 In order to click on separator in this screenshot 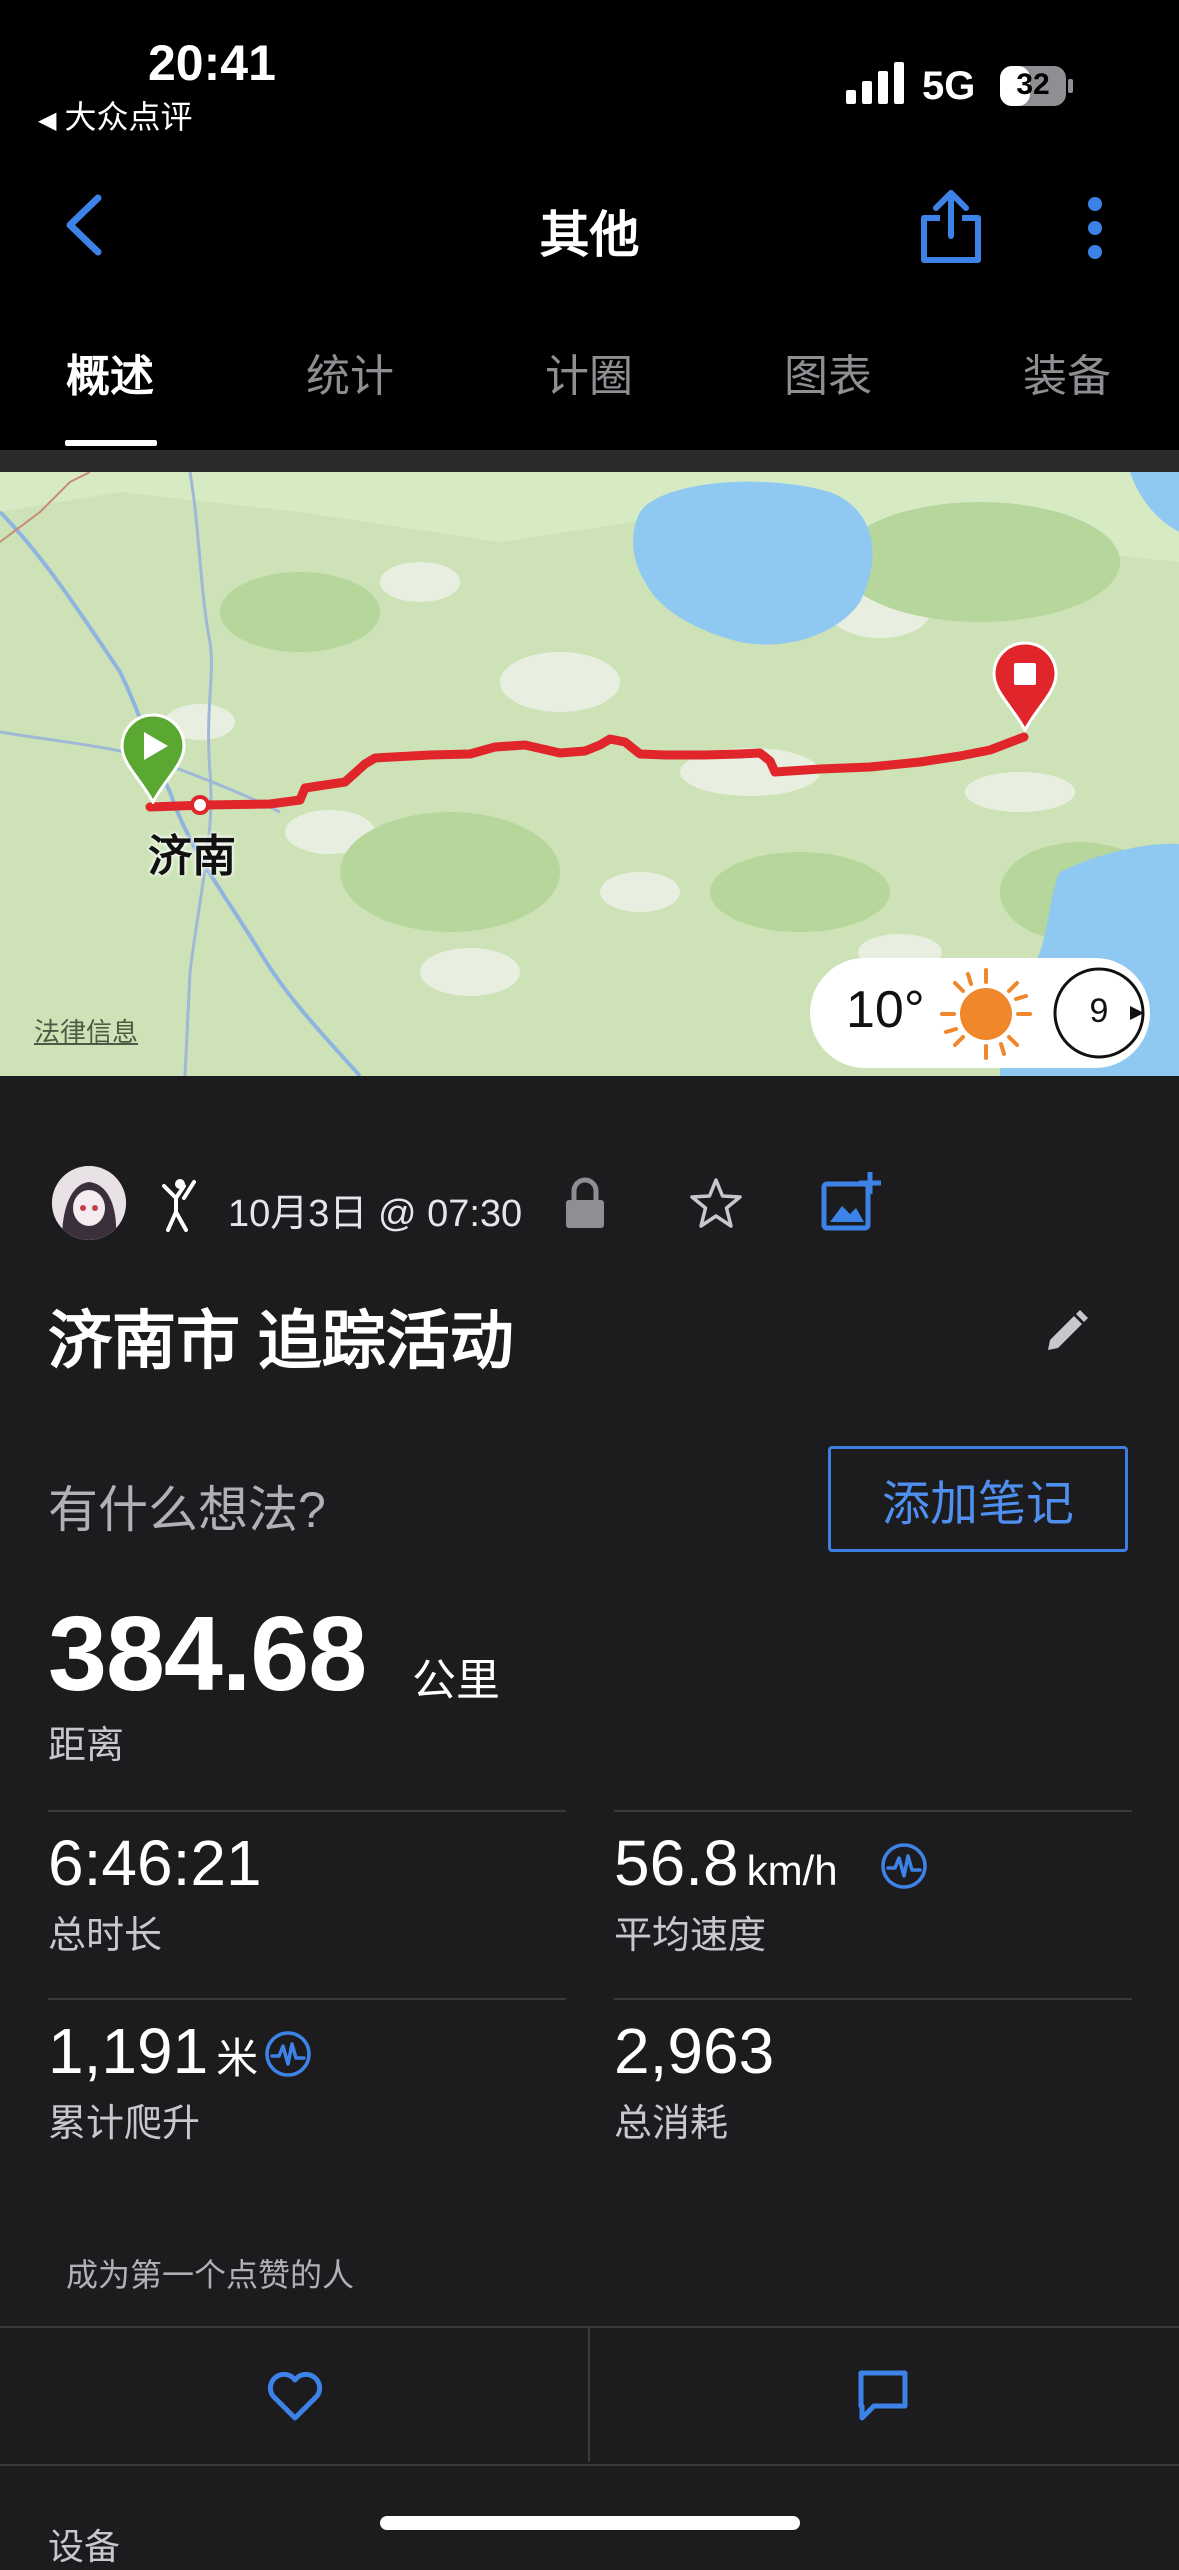, I will do `click(589, 461)`.